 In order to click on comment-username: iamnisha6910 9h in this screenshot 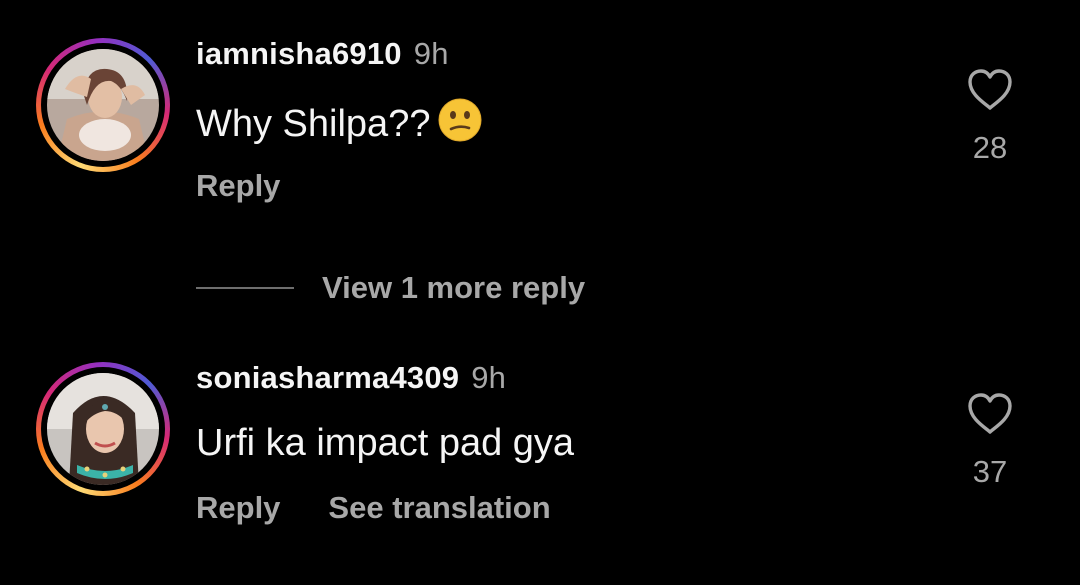, I will do `click(322, 54)`.